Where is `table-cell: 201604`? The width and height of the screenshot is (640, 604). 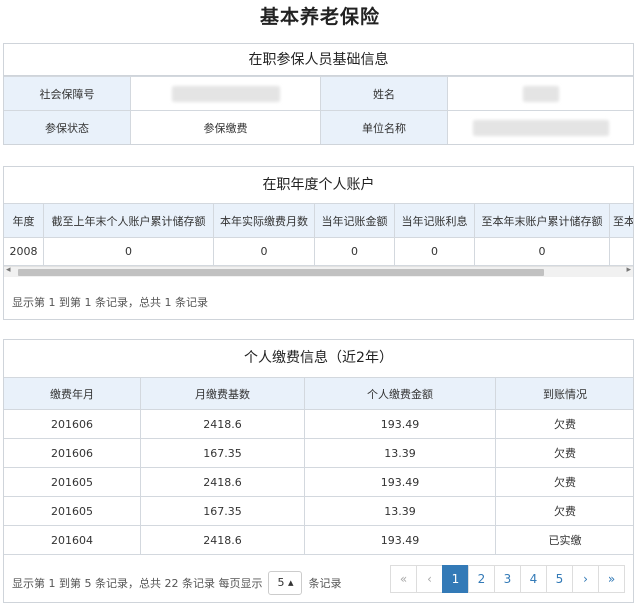
table-cell: 201604 is located at coordinates (72, 540).